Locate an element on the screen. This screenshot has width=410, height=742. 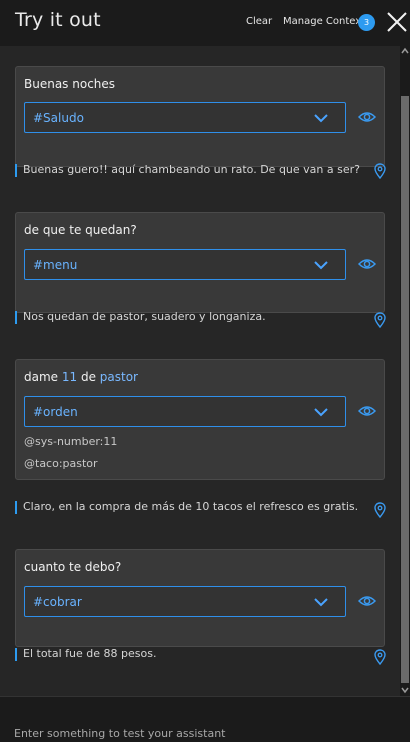
entity-tag: @taco:pastor is located at coordinates (61, 463).